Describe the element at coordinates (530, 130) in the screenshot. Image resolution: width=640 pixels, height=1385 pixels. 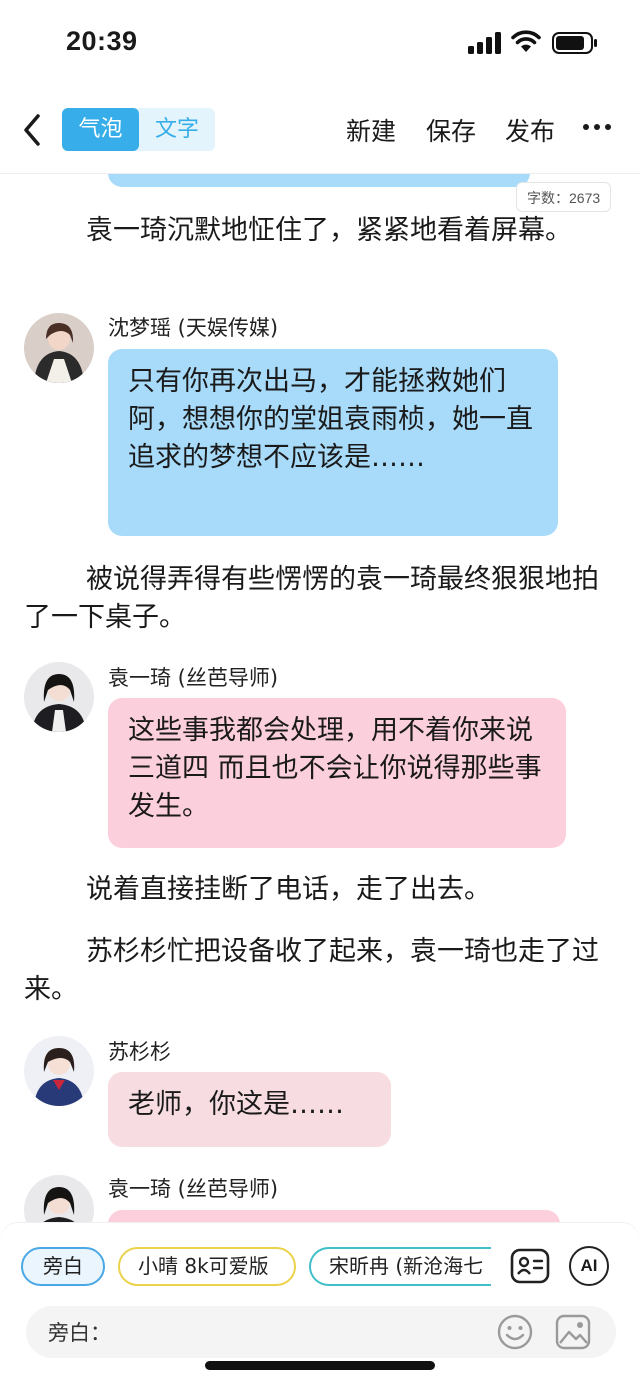
I see `publish-button: 发布` at that location.